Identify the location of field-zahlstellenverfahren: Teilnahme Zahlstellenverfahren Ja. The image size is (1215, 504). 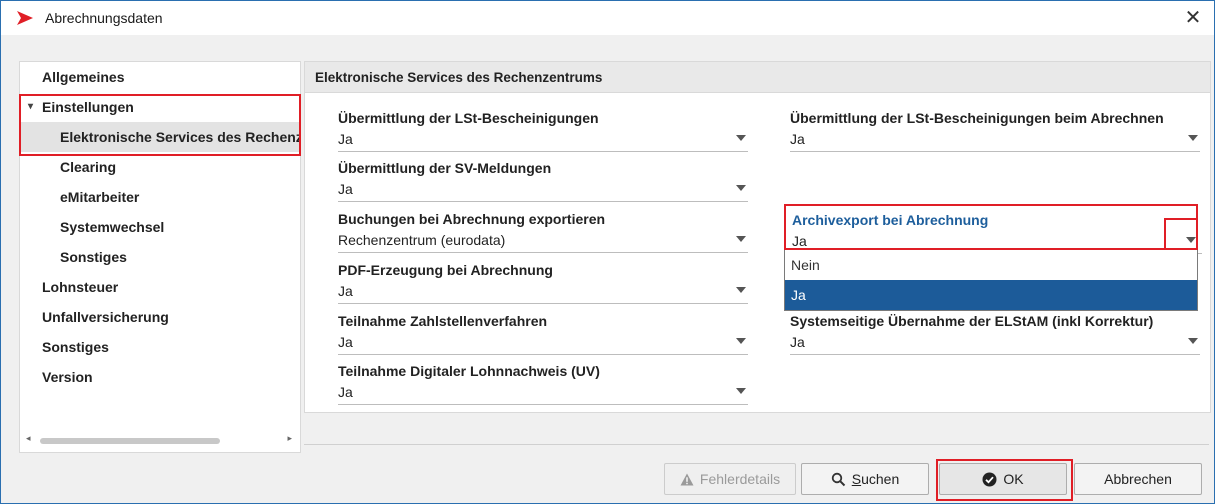
(543, 335).